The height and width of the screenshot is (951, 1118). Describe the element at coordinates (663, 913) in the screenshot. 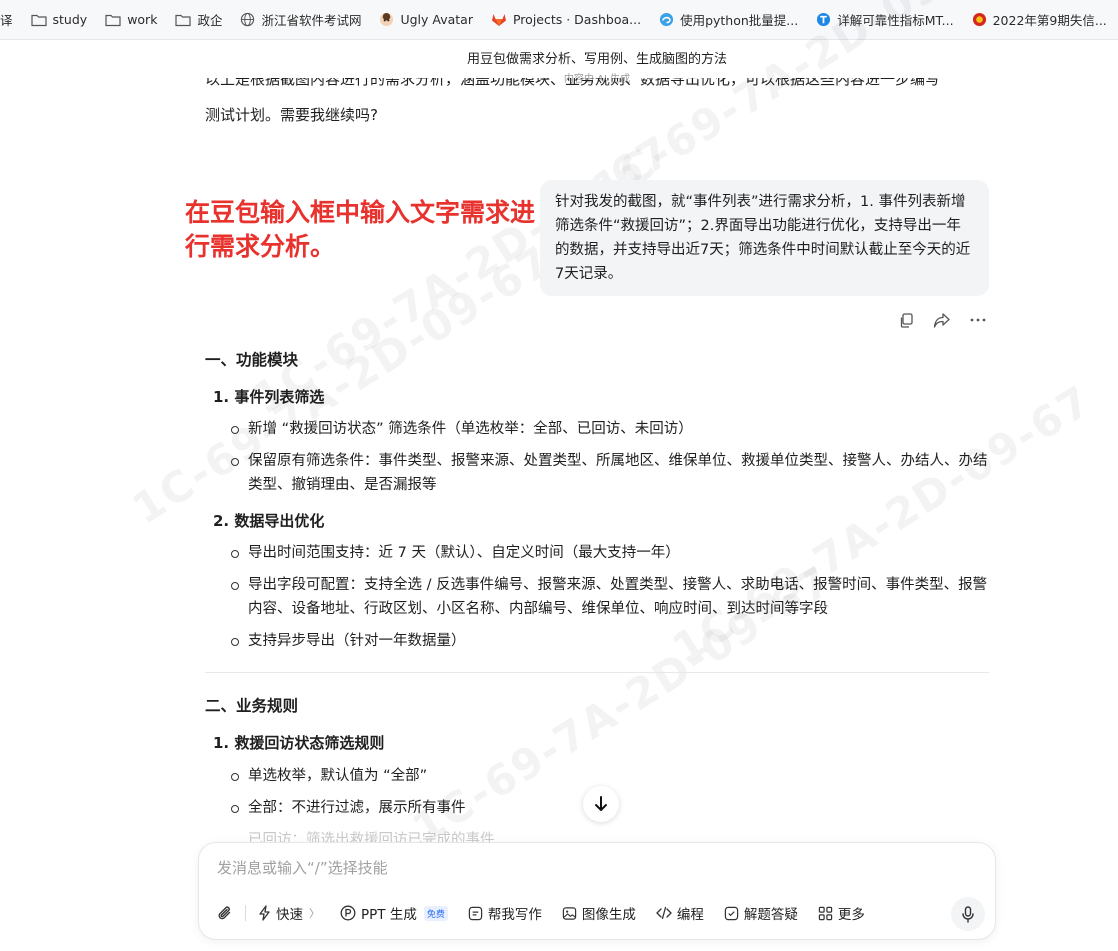

I see `code-icon` at that location.